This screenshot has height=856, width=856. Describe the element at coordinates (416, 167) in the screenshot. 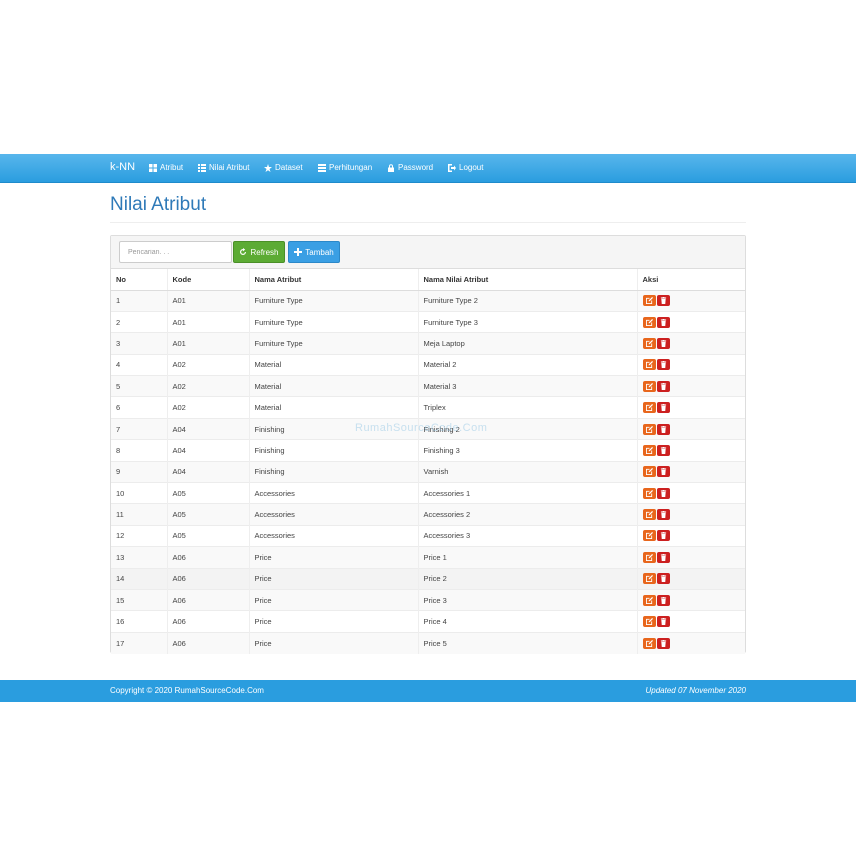

I see `nav-item-label: Password` at that location.